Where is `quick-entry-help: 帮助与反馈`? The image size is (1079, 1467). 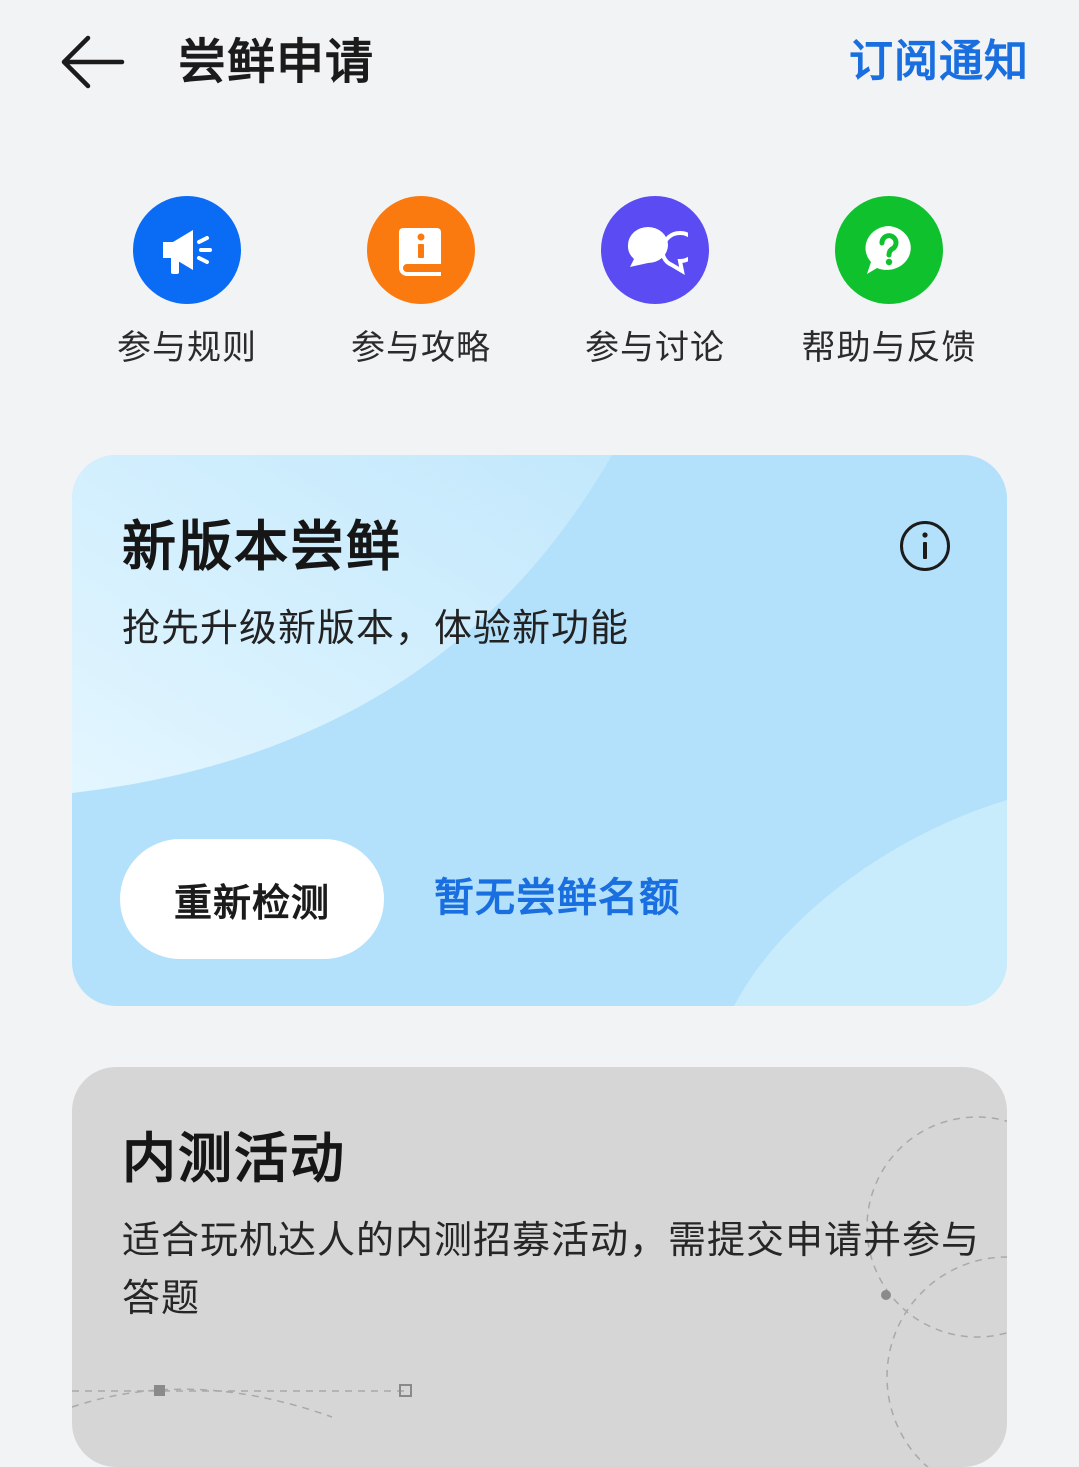
quick-entry-help: 帮助与反馈 is located at coordinates (889, 284).